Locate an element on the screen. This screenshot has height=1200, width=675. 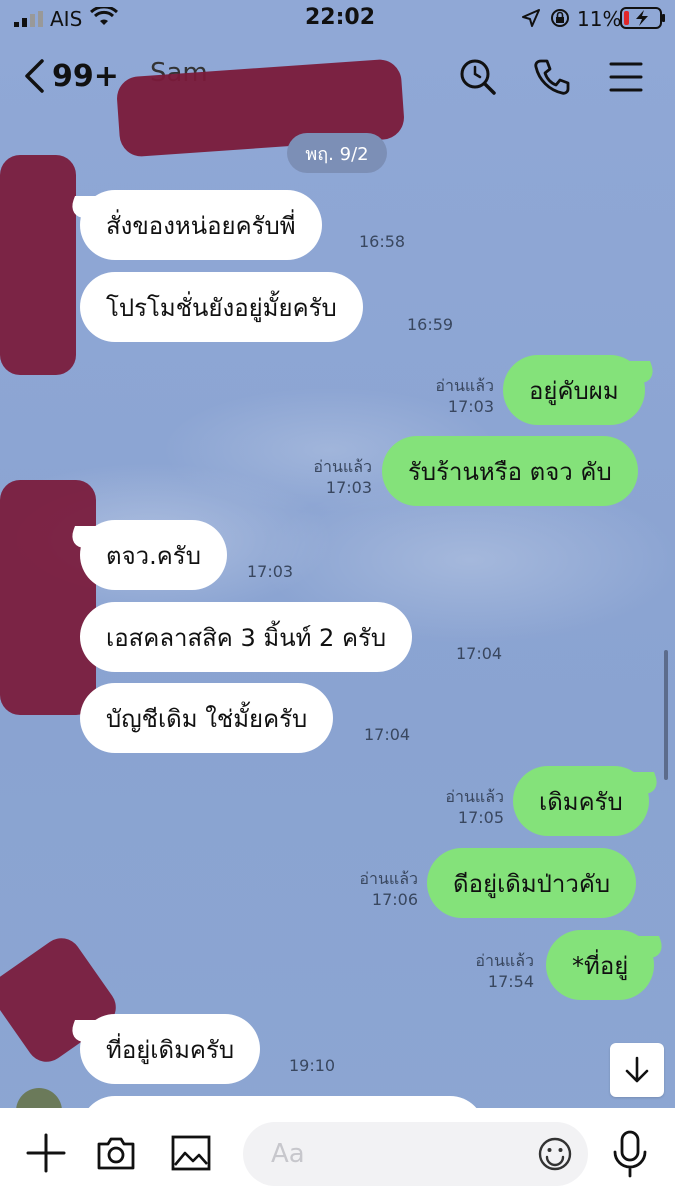
message-bubble-outgoing: *ที่อยู่ is located at coordinates (600, 965).